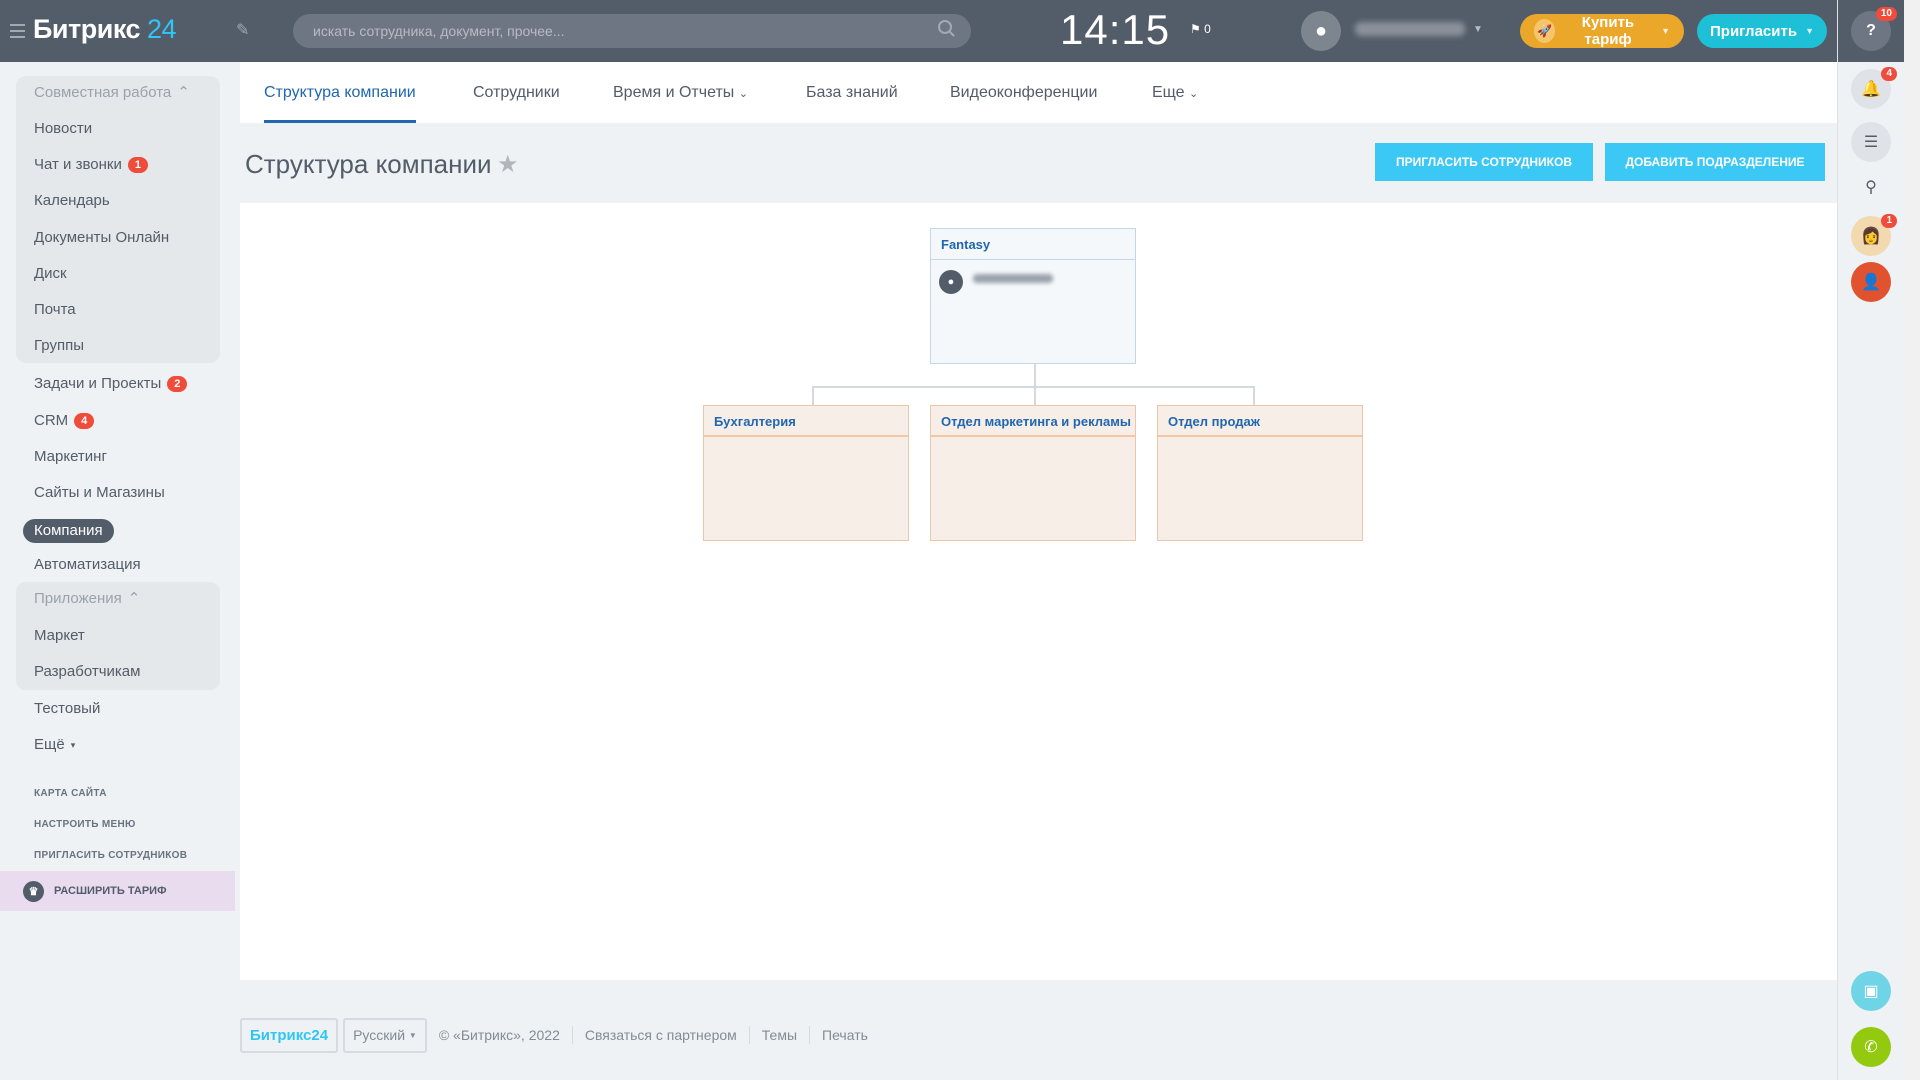 The width and height of the screenshot is (1920, 1080). What do you see at coordinates (64, 421) in the screenshot?
I see `sidebar-item: CRM 4` at bounding box center [64, 421].